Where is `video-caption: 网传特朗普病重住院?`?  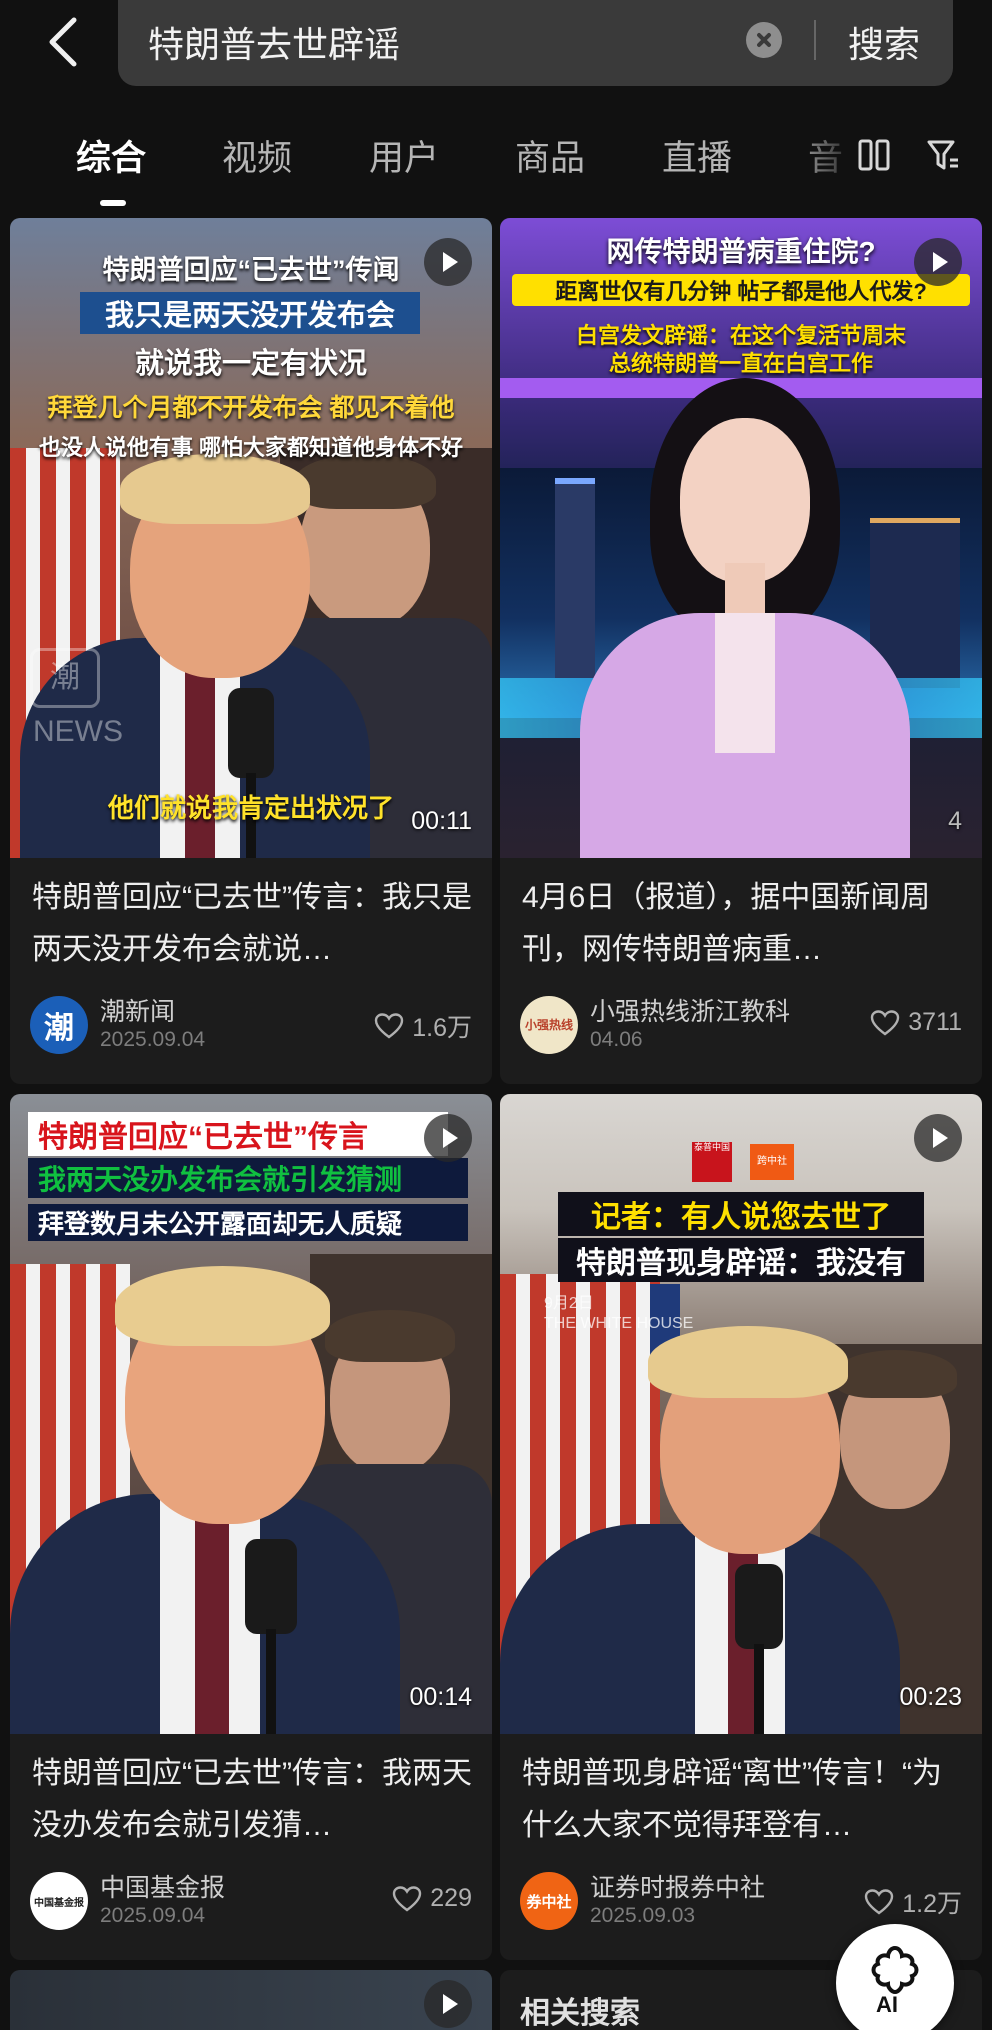
video-caption: 网传特朗普病重住院? is located at coordinates (741, 251).